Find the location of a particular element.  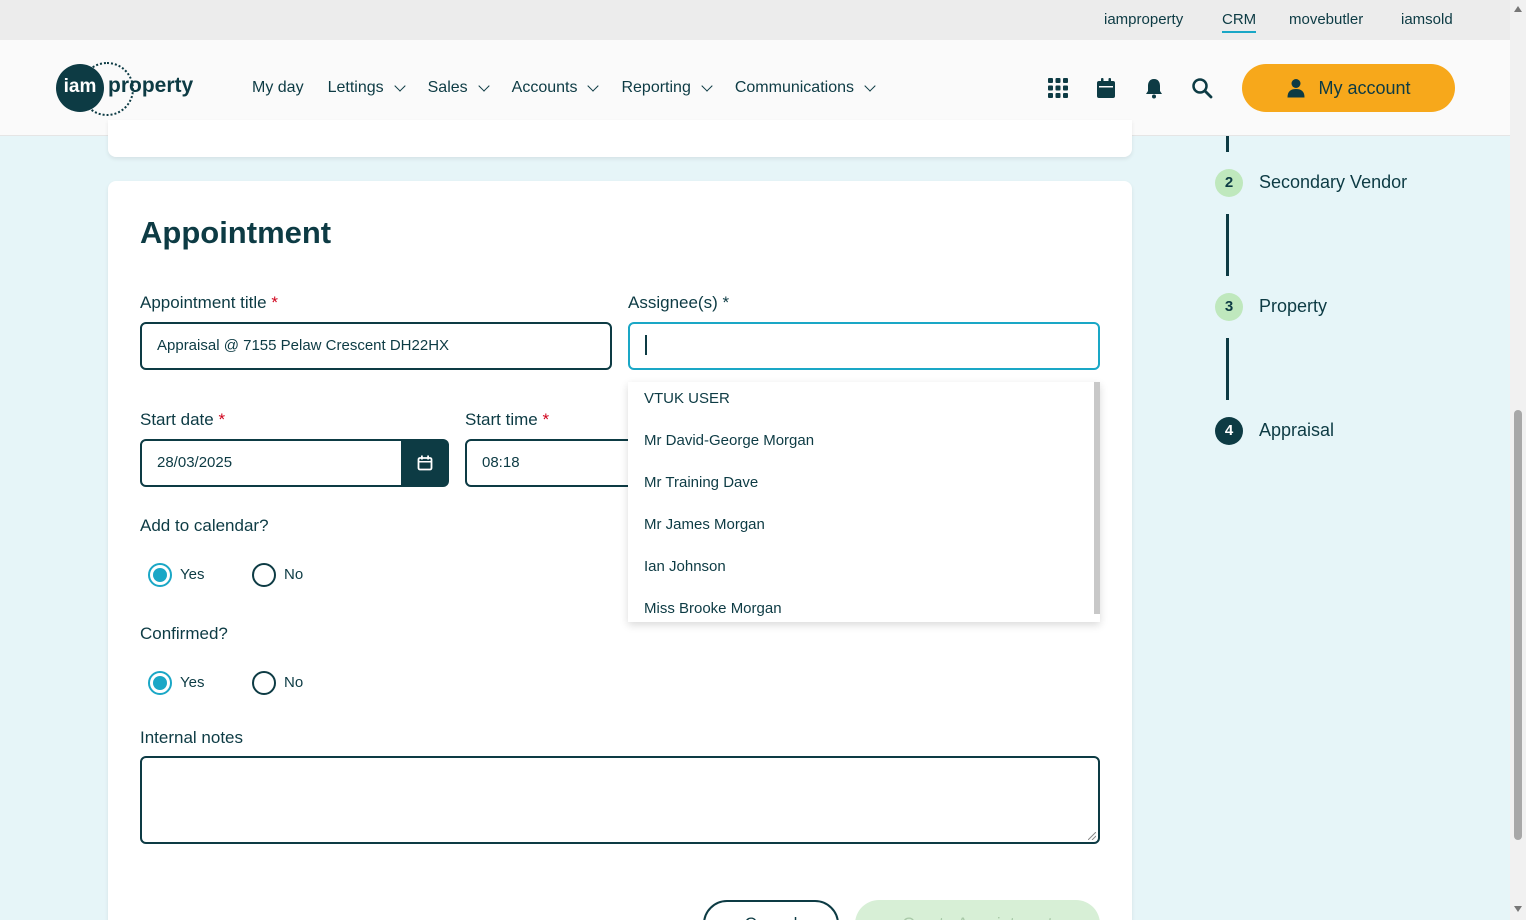

confirmed-yes-radio is located at coordinates (160, 683).